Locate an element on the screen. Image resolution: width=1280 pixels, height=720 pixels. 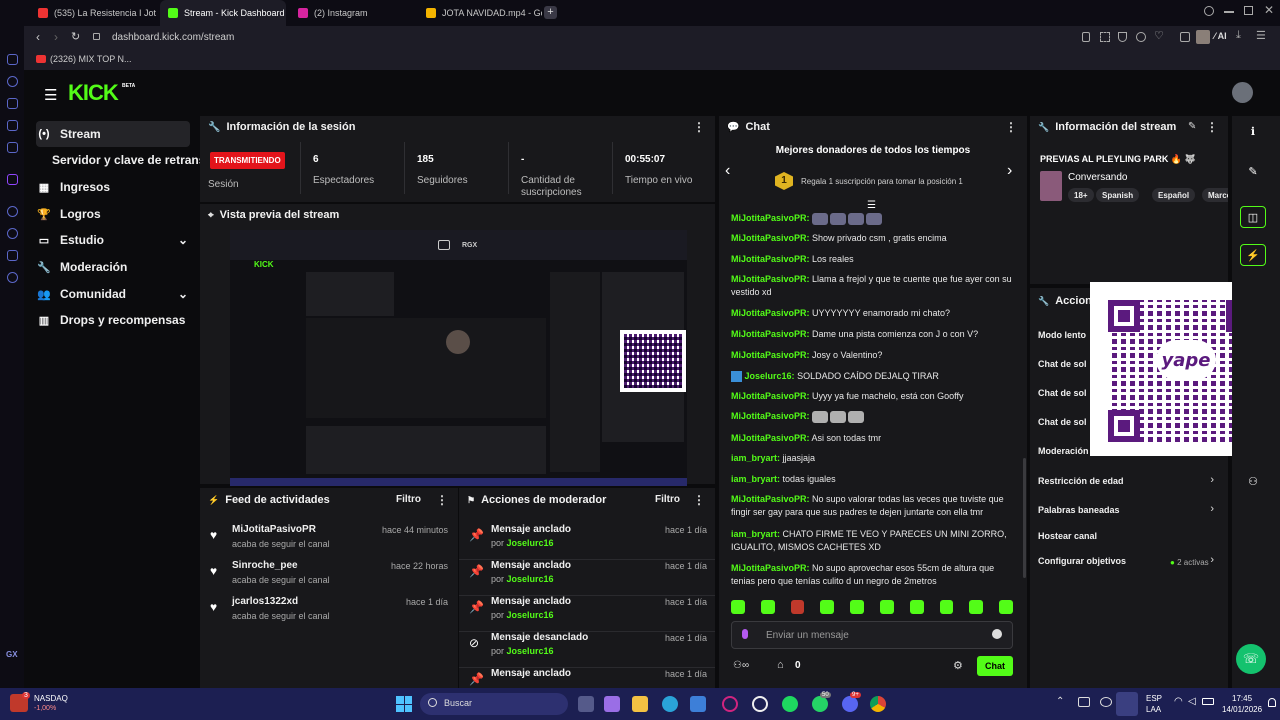
minimize-icon is located at coordinates (1229, 12).